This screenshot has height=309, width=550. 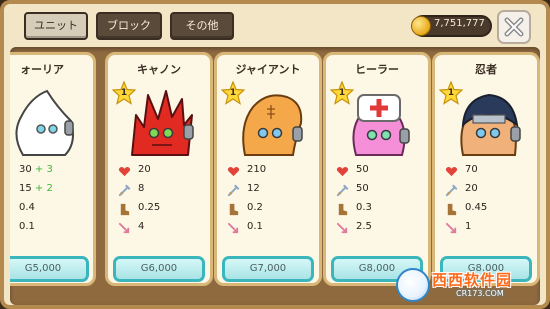 I want to click on unit-card-healer: ヒーラー 1 50 50 0.3 2.5 G8,000, so click(x=377, y=169).